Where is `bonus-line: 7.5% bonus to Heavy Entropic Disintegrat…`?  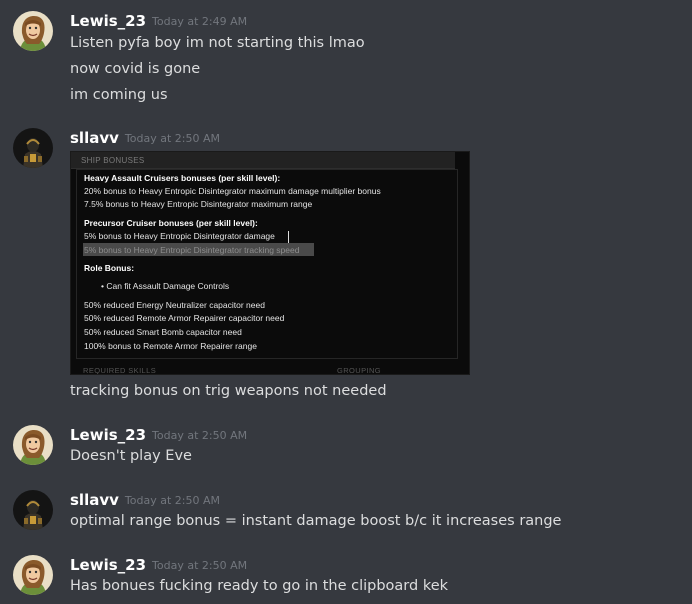
bonus-line: 7.5% bonus to Heavy Entropic Disintegrat… is located at coordinates (198, 204).